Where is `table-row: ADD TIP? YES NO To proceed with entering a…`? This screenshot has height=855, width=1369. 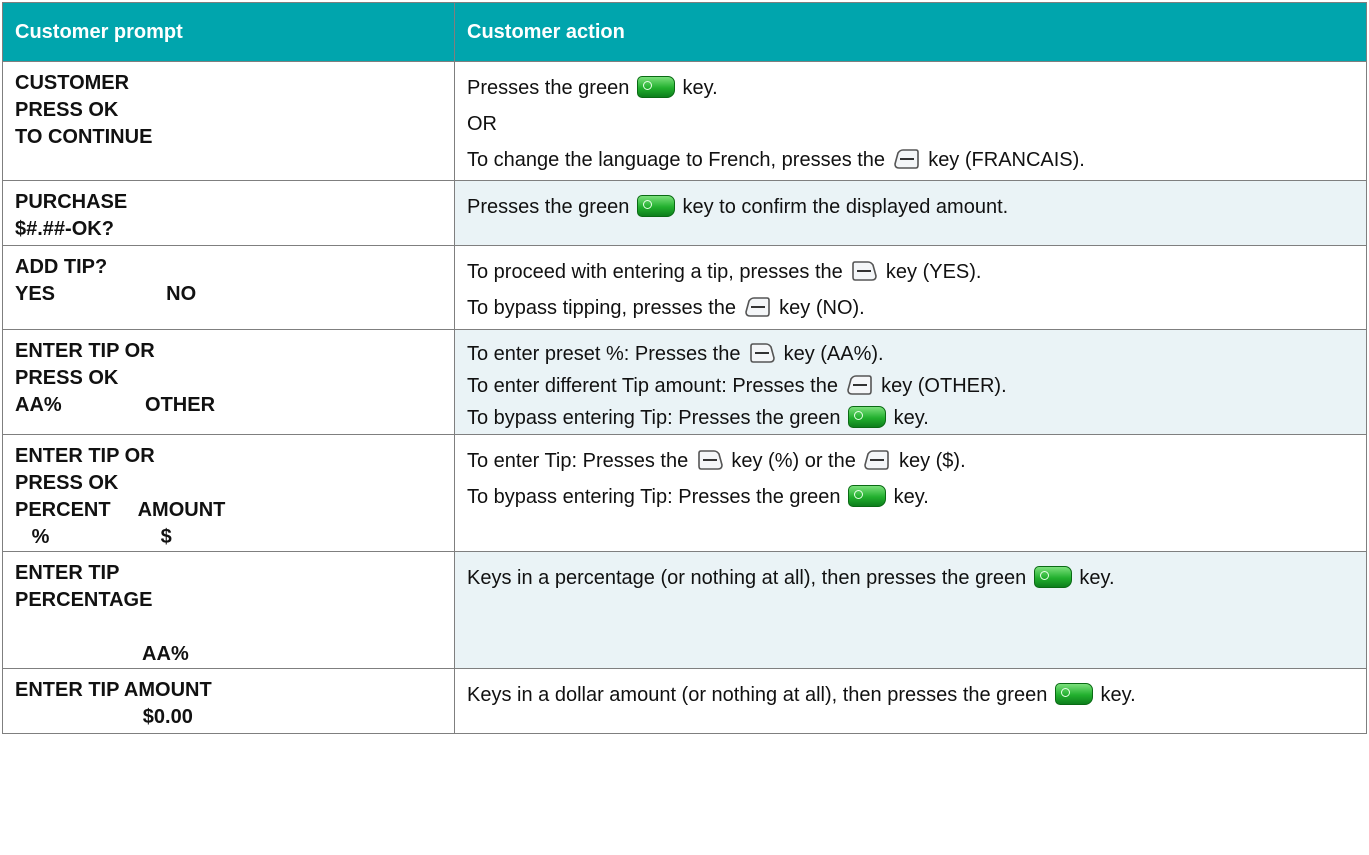
table-row: ADD TIP? YES NO To proceed with entering a… is located at coordinates (684, 287).